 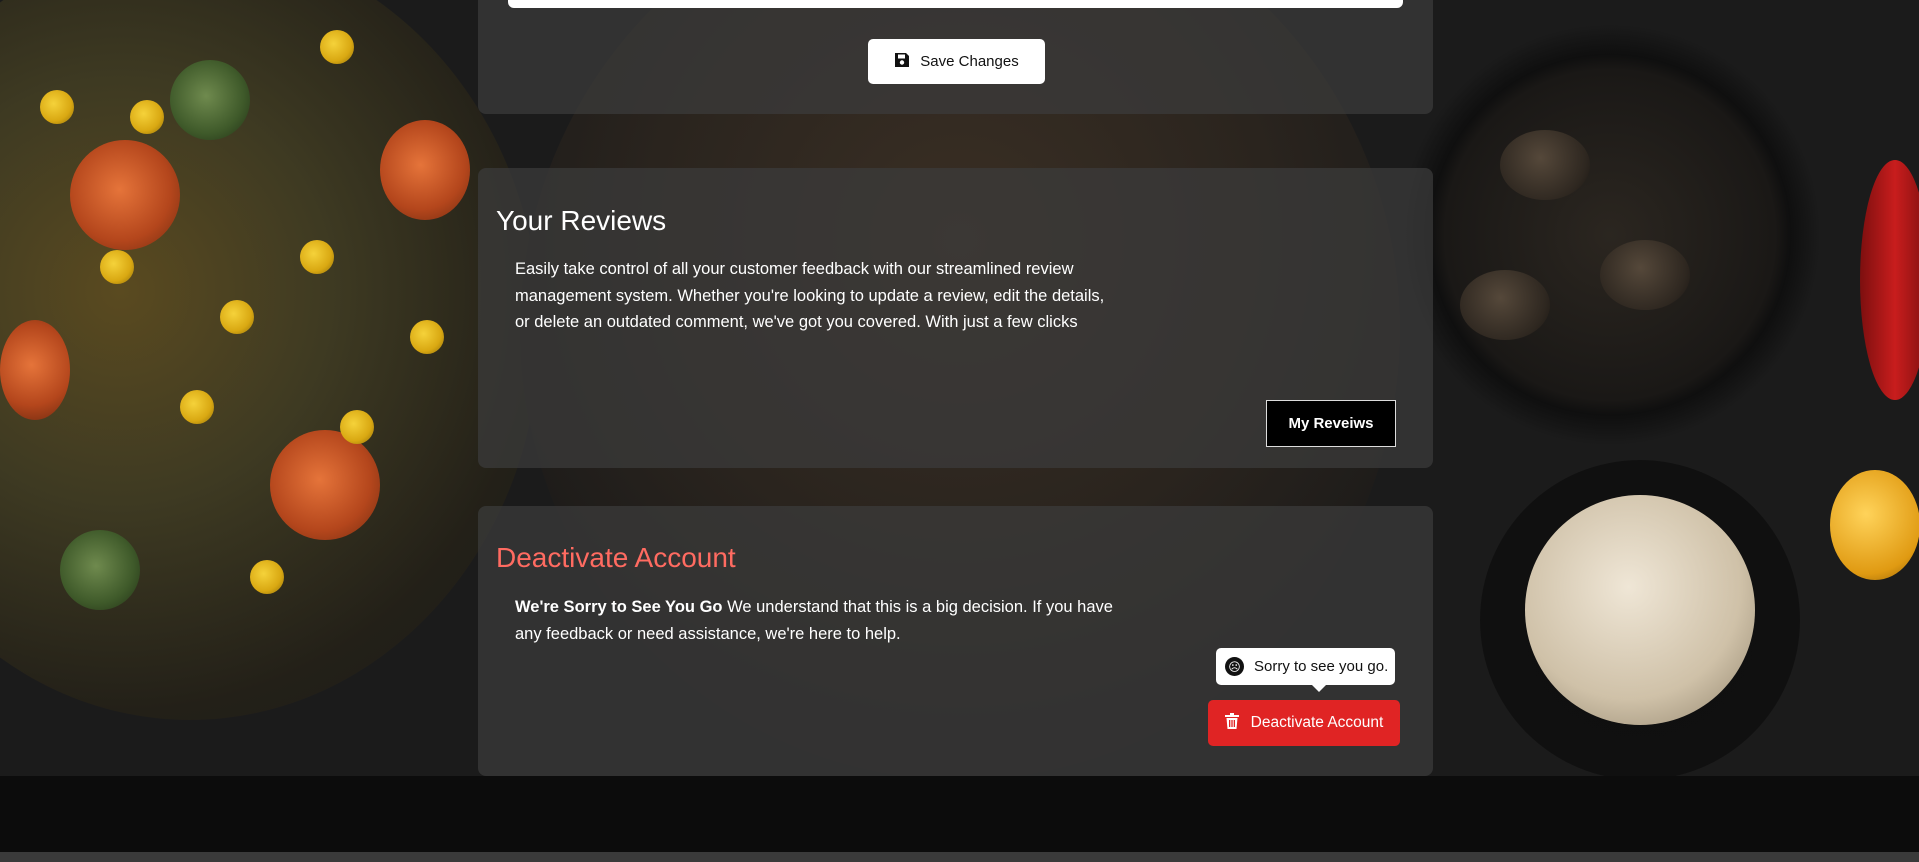 I want to click on my-reviews-button: My Reveiws, so click(x=1331, y=423).